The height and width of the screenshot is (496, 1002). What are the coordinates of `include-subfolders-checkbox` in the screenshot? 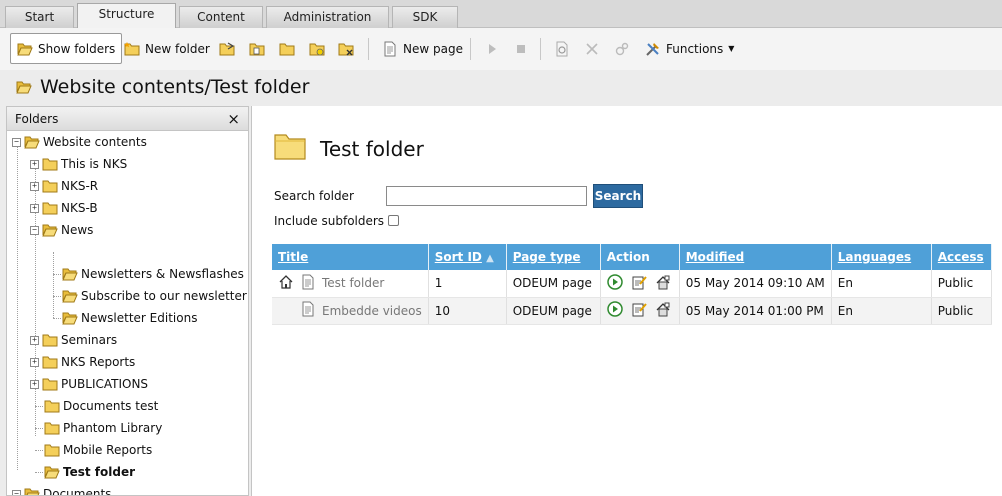 It's located at (393, 220).